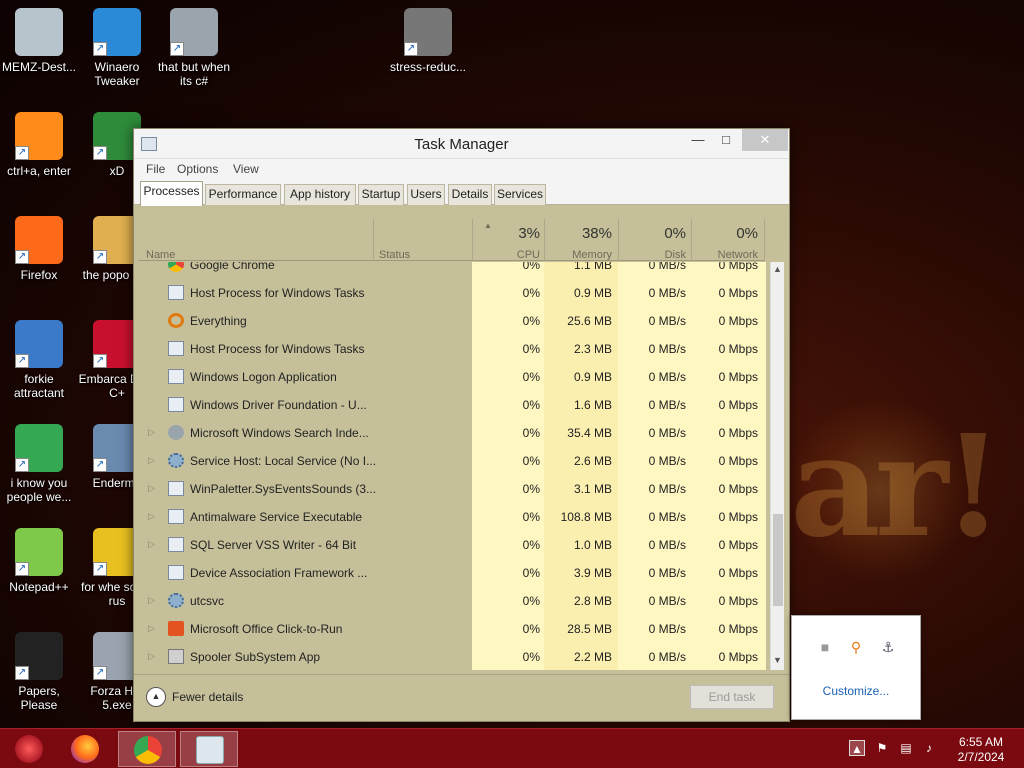 Image resolution: width=1024 pixels, height=768 pixels. I want to click on col-name: Name, so click(160, 255).